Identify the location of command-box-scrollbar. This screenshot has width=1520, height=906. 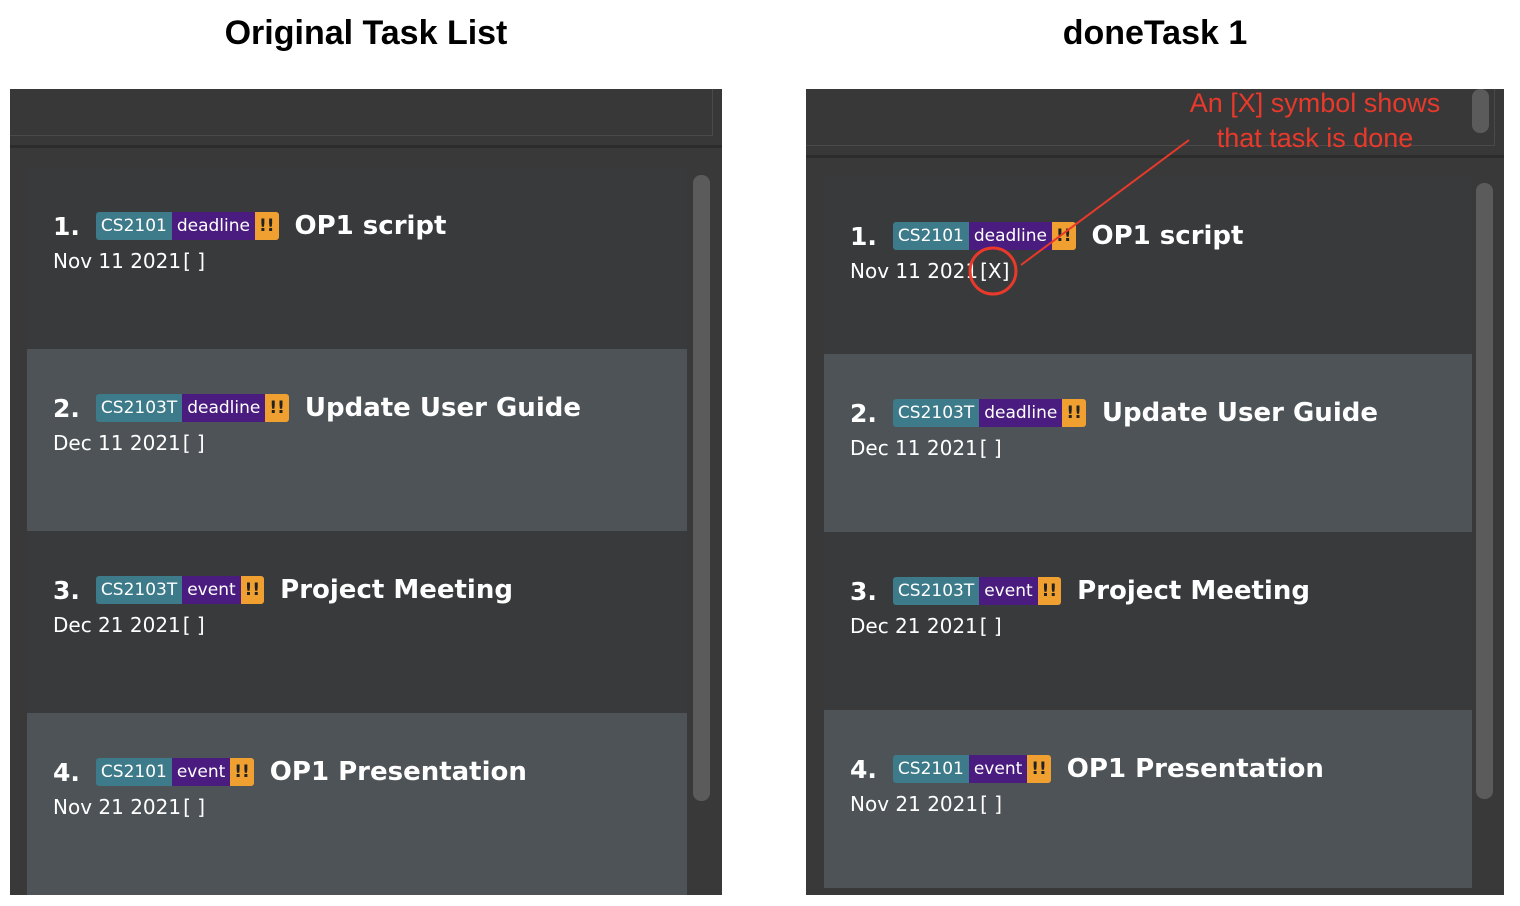
(1480, 111).